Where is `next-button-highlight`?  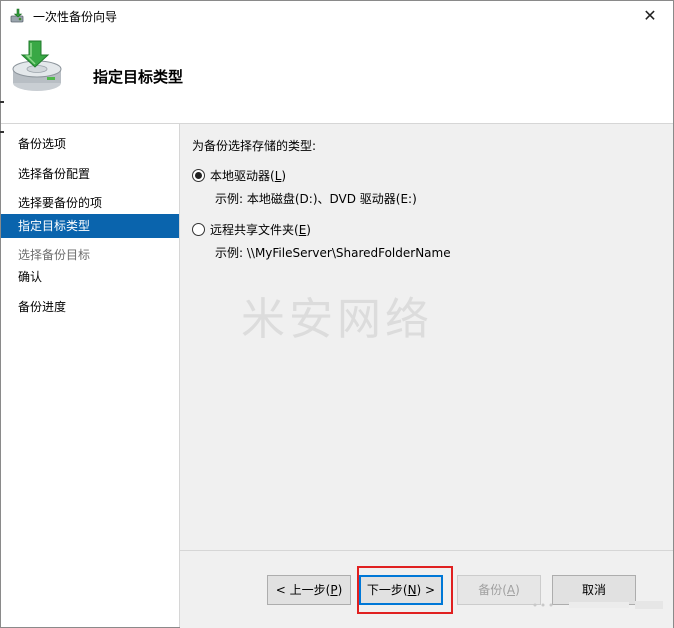 next-button-highlight is located at coordinates (405, 590).